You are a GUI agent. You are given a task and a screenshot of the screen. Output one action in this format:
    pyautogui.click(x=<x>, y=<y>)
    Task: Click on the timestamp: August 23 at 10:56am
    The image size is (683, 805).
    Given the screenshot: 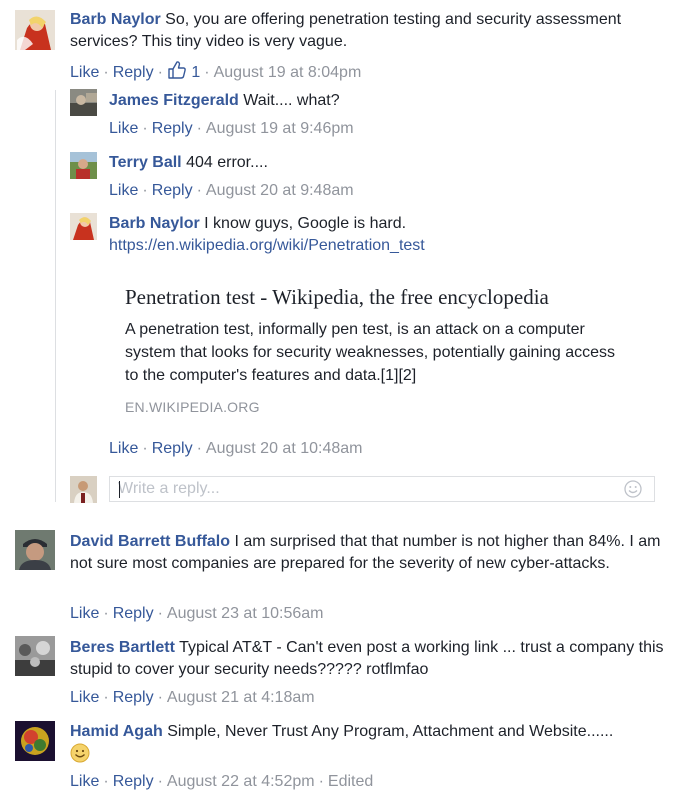 What is the action you would take?
    pyautogui.click(x=245, y=613)
    